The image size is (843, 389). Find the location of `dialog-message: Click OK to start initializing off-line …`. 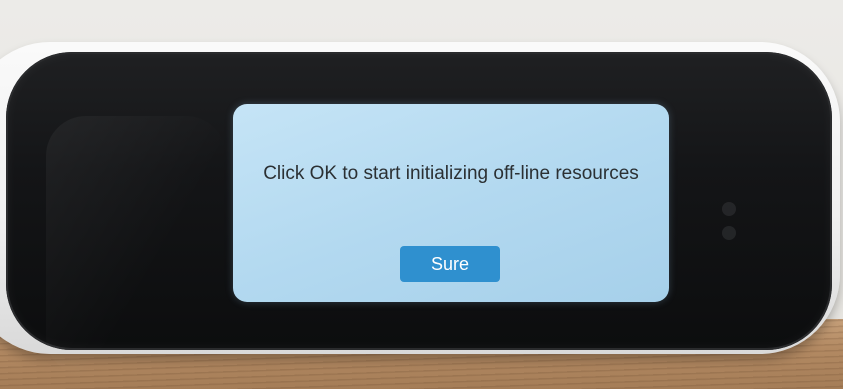

dialog-message: Click OK to start initializing off-line … is located at coordinates (451, 173).